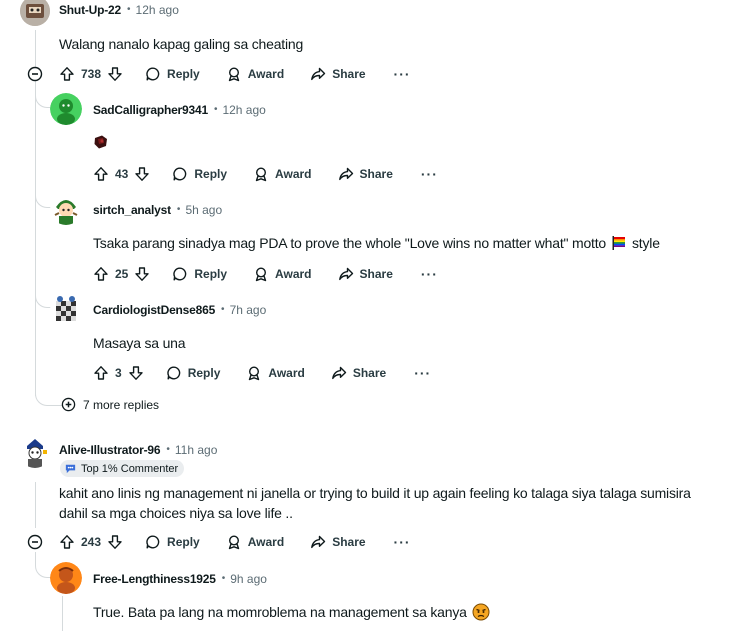  I want to click on pouting-emoji-icon, so click(481, 612).